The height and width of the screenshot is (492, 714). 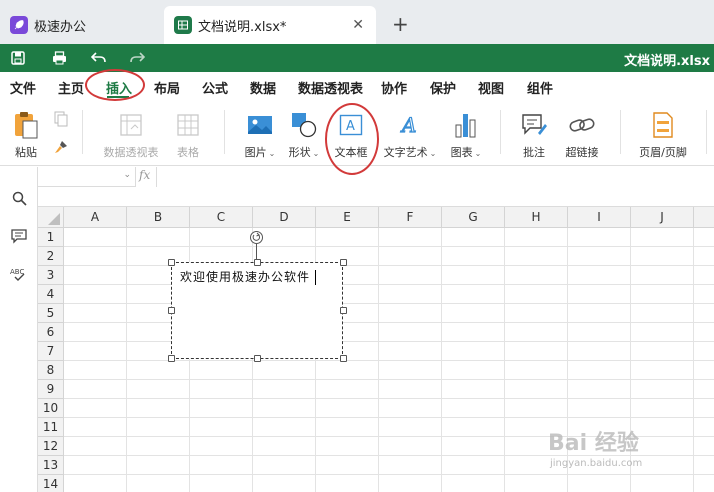 I want to click on row-header: 5, so click(x=51, y=313).